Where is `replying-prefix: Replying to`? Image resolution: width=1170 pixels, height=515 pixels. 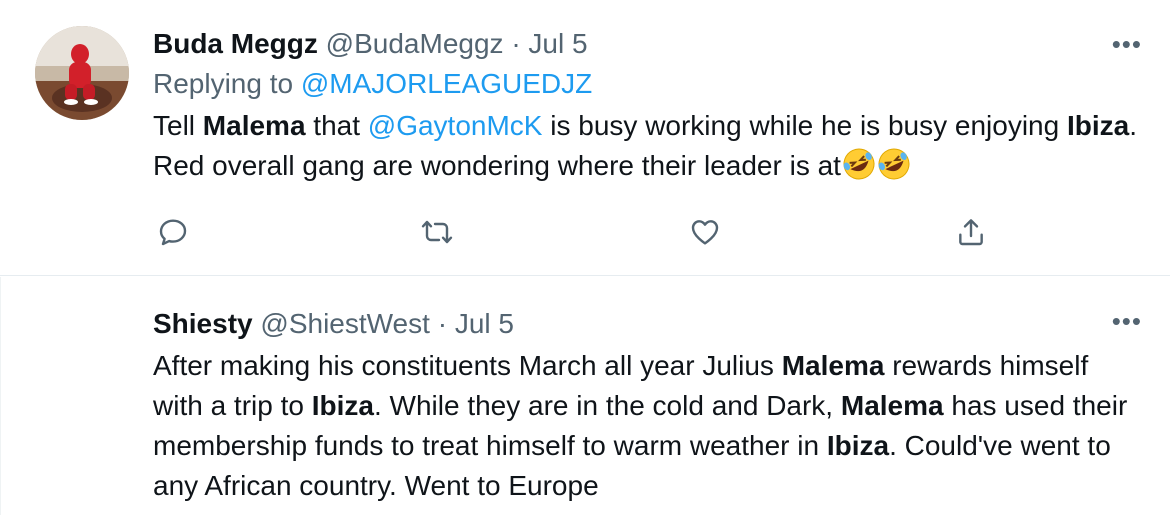 replying-prefix: Replying to is located at coordinates (223, 83).